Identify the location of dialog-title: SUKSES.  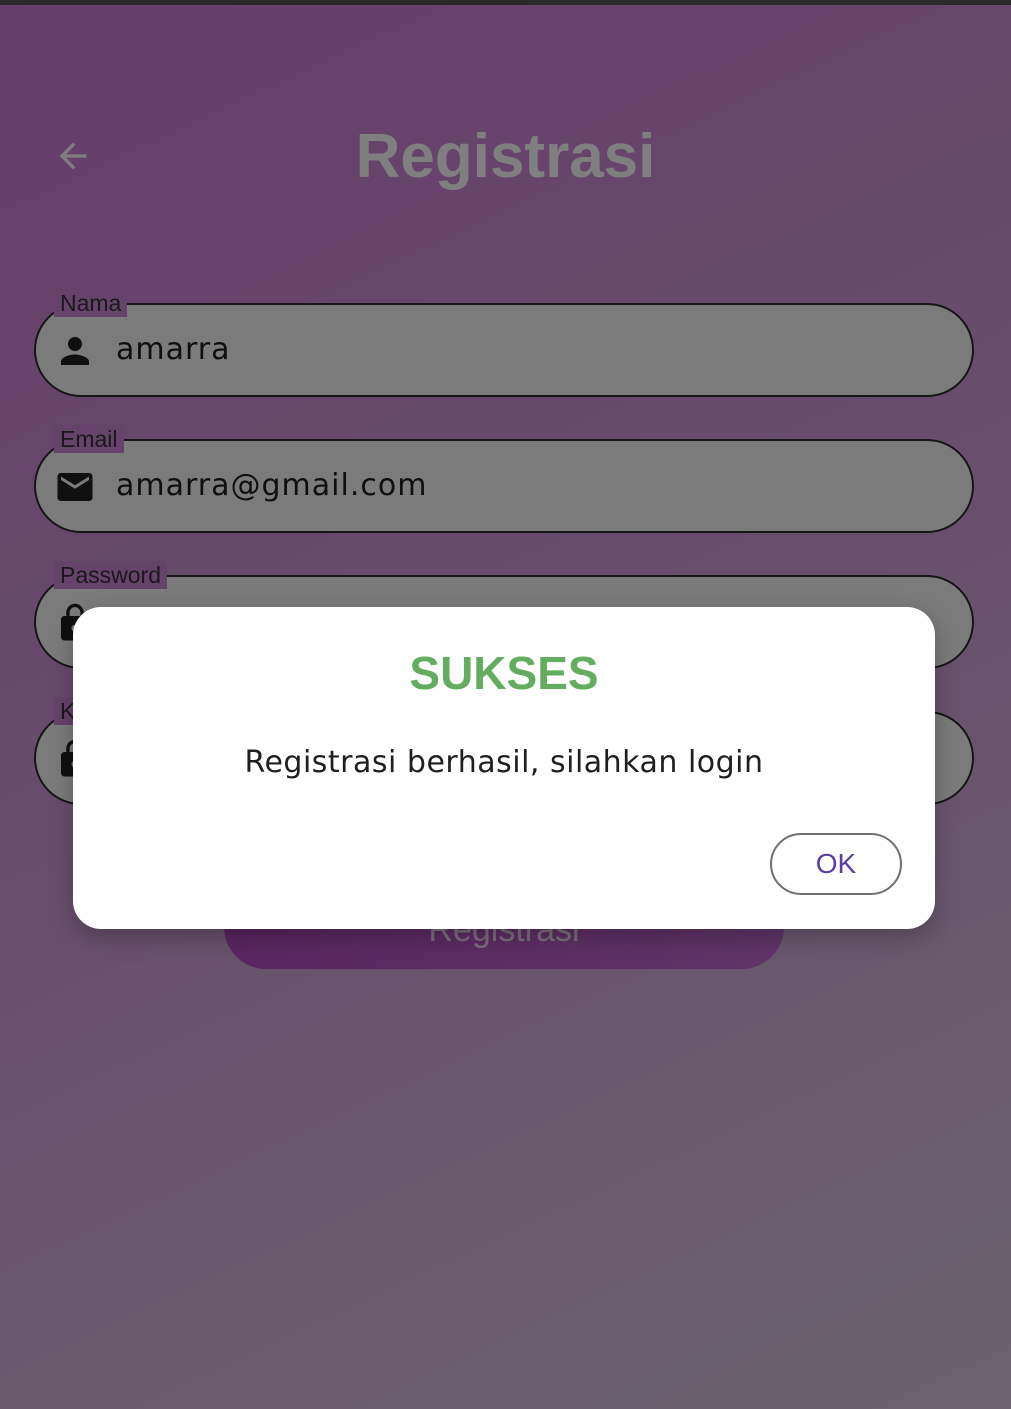
(504, 673).